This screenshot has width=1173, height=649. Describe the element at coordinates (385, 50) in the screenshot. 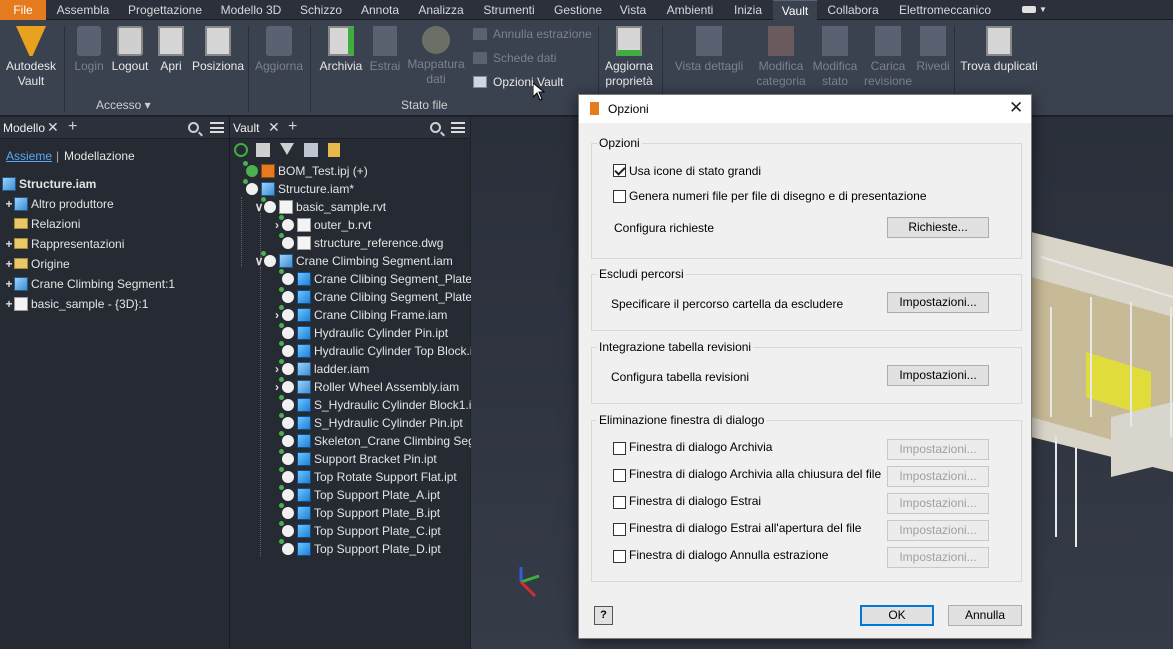

I see `estrai-button: Estrai` at that location.